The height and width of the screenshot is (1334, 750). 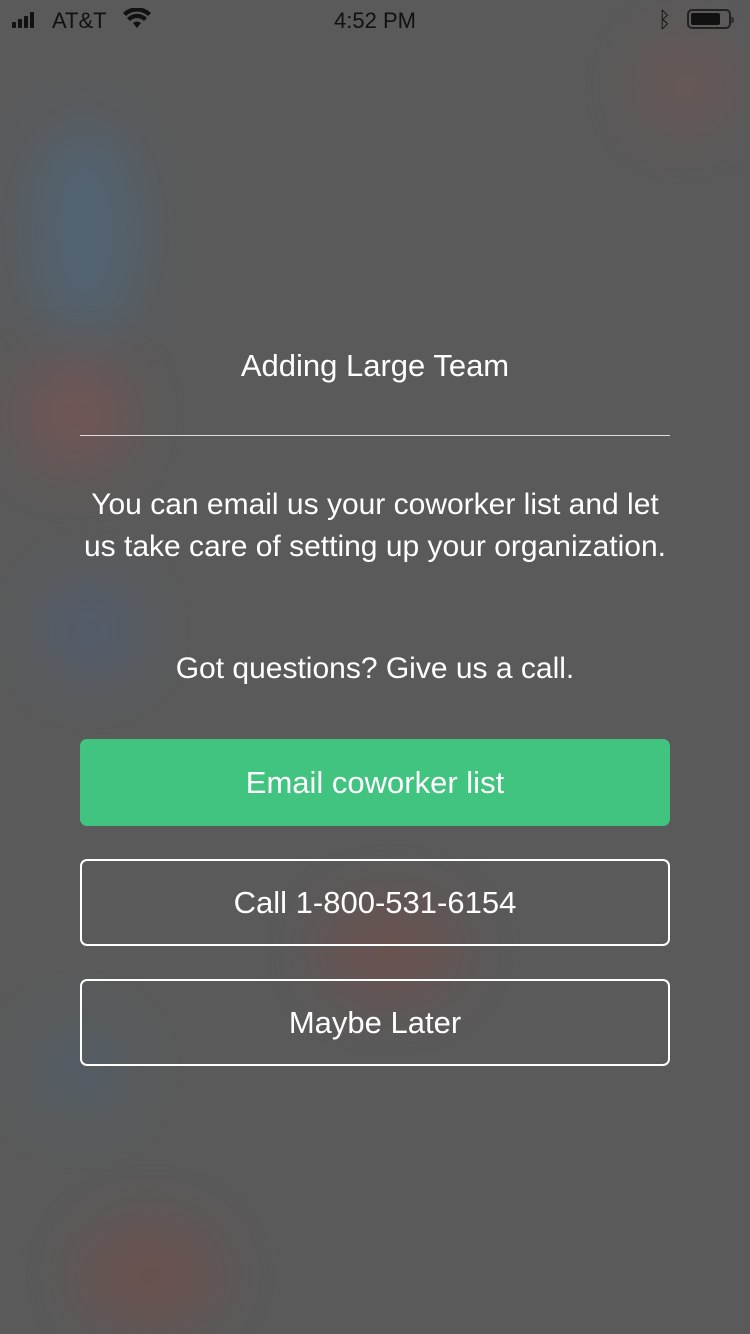 I want to click on clock: 4:52 PM, so click(x=375, y=20).